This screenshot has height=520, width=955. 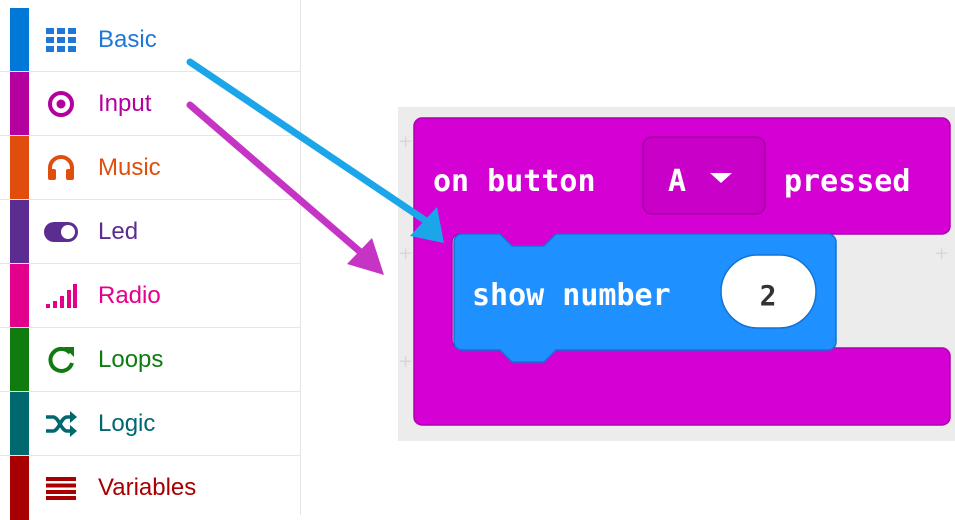 What do you see at coordinates (847, 181) in the screenshot?
I see `event-suffix-text: pressed` at bounding box center [847, 181].